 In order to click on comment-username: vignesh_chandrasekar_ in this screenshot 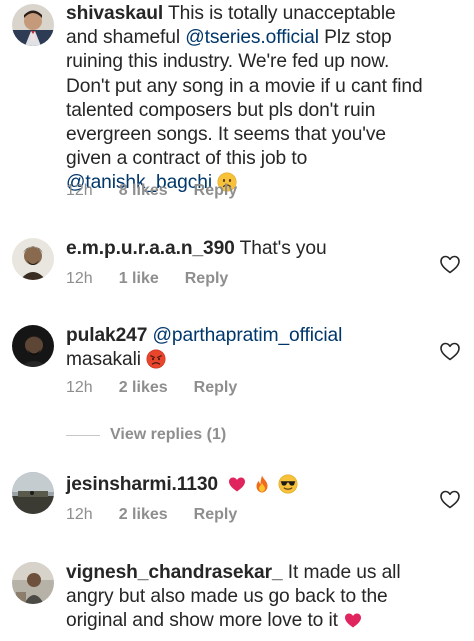, I will do `click(174, 572)`.